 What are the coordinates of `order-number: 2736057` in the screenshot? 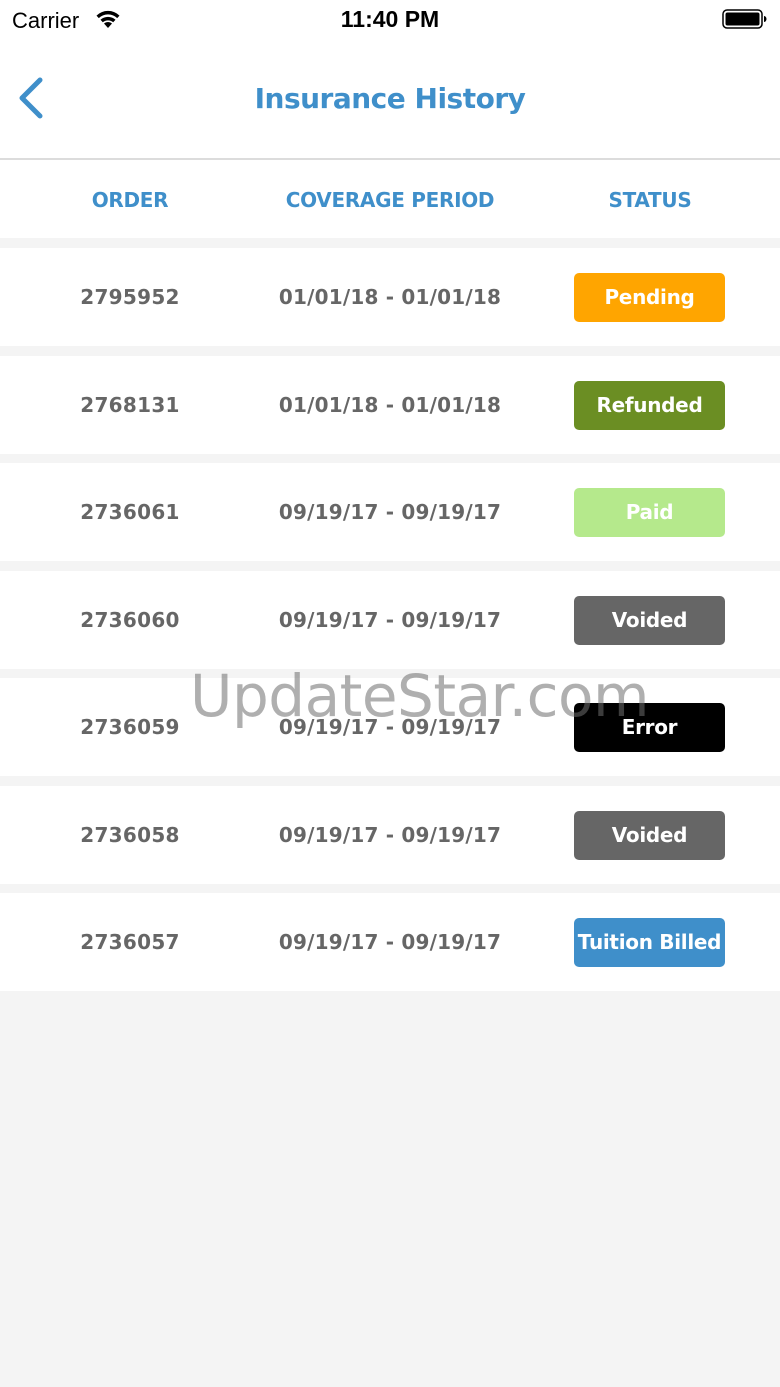 It's located at (130, 942).